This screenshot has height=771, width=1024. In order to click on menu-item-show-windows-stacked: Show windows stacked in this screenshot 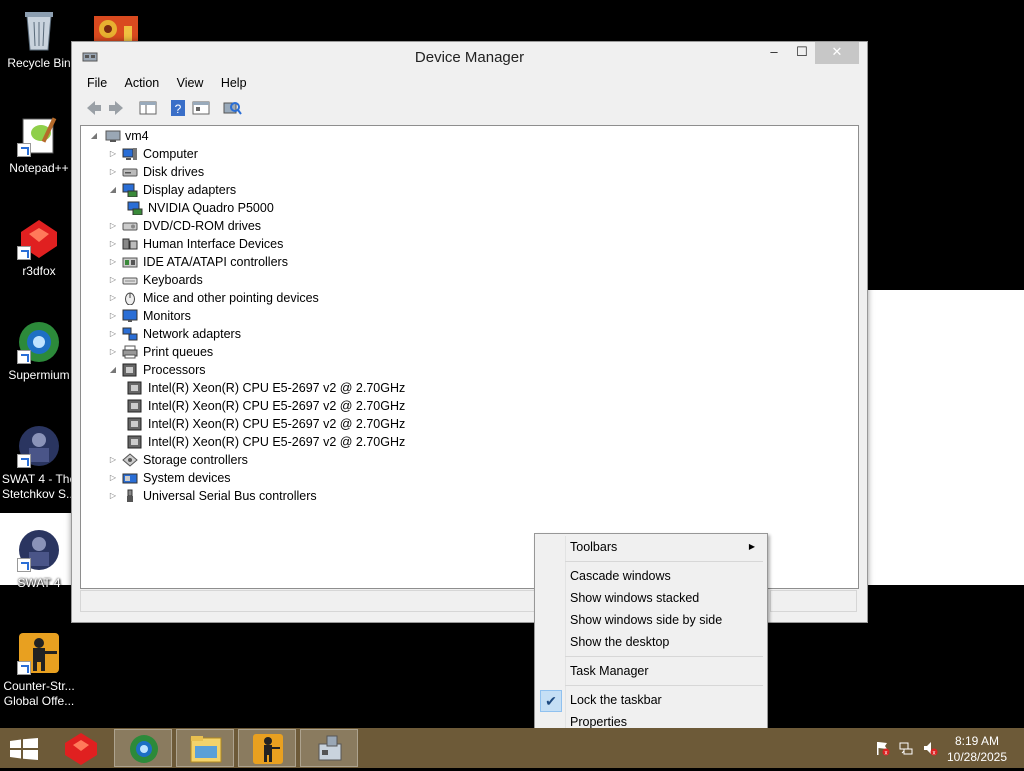, I will do `click(651, 598)`.